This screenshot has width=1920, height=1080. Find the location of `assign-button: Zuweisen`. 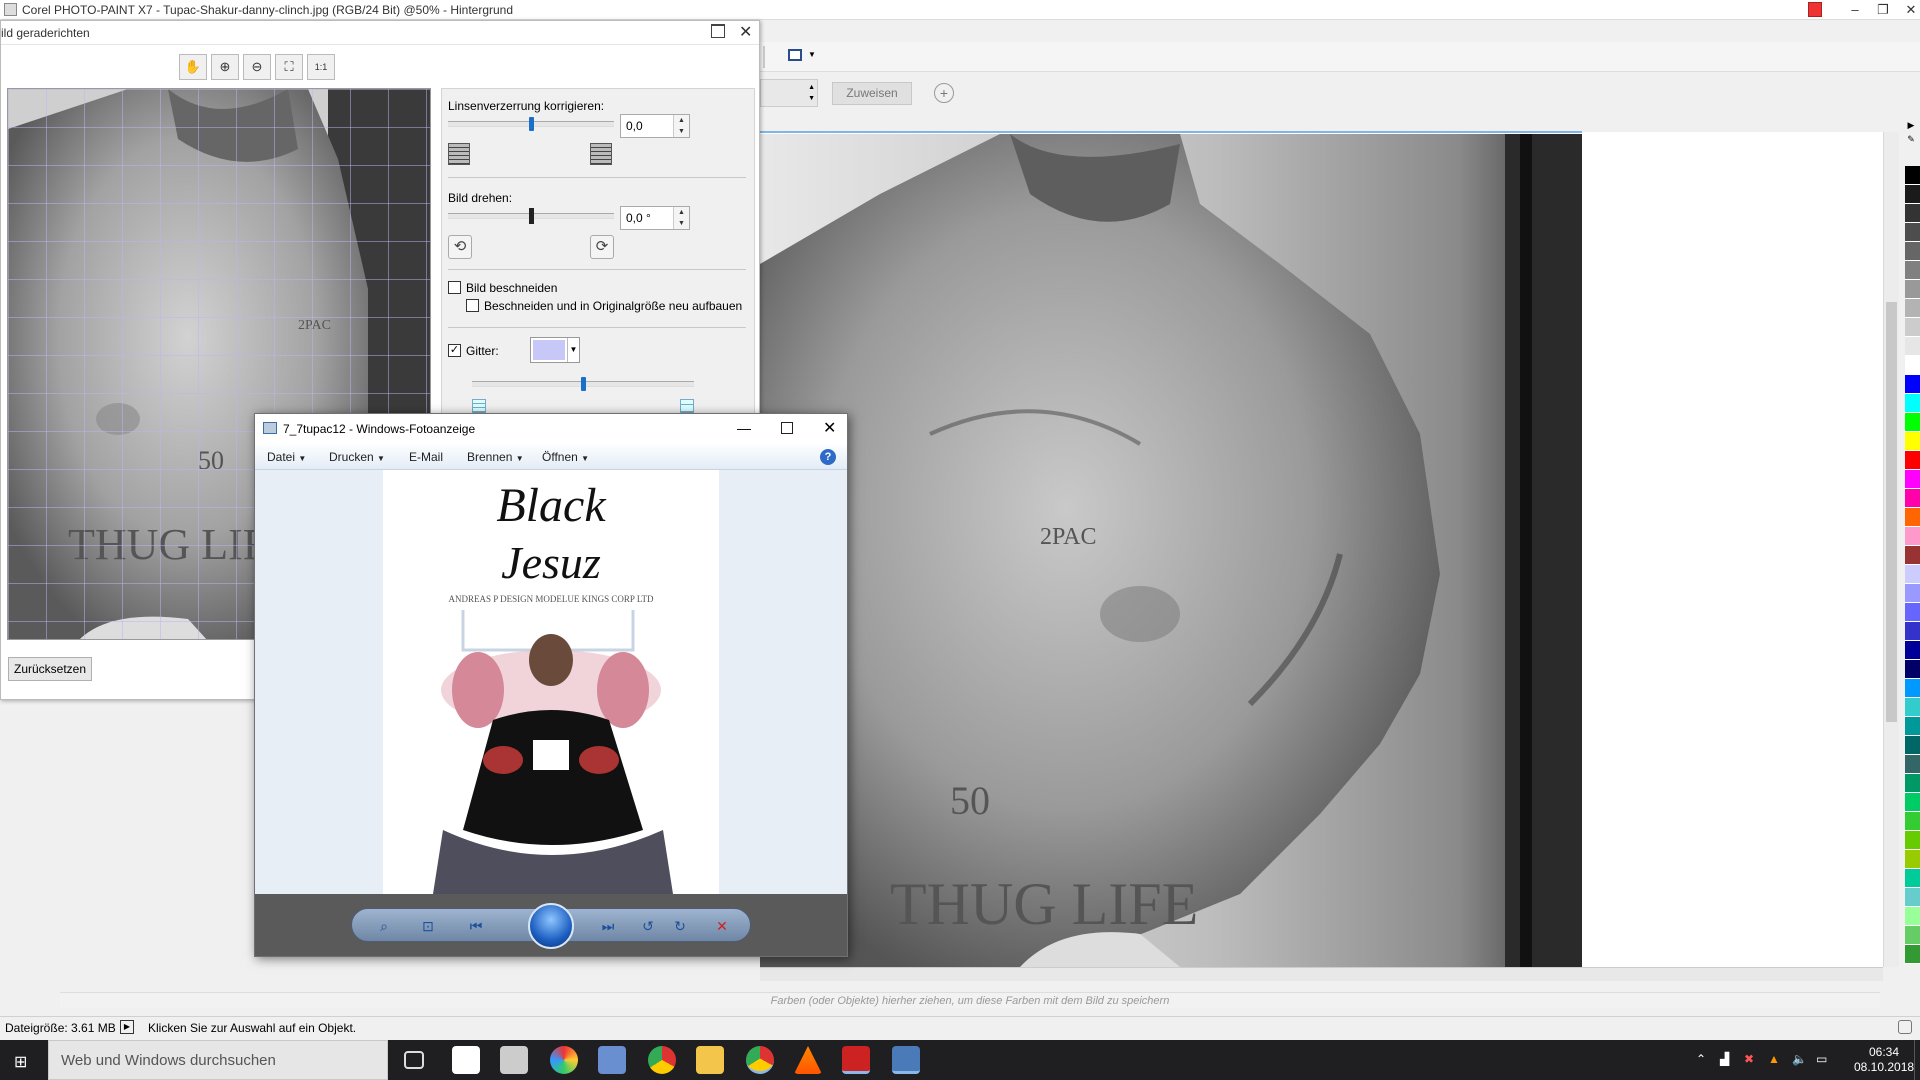

assign-button: Zuweisen is located at coordinates (872, 93).